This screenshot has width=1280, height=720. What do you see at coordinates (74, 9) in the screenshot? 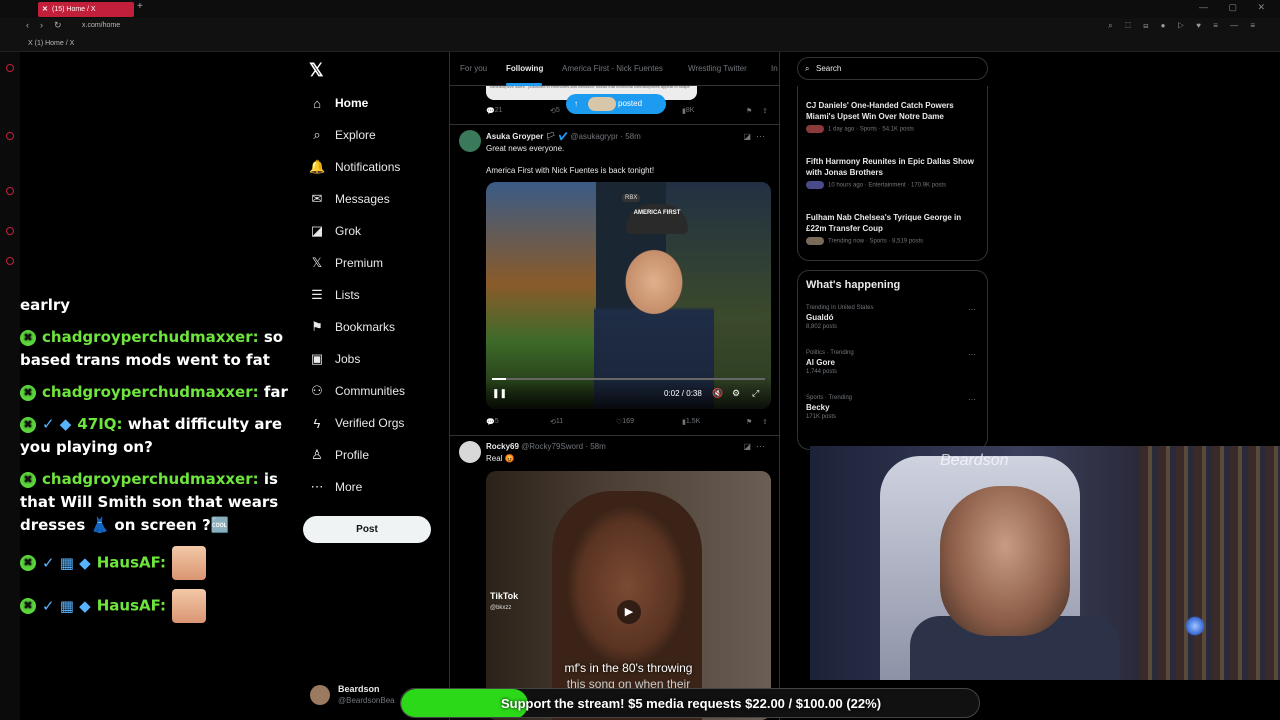
I see `tab-title: (15) Home / X` at bounding box center [74, 9].